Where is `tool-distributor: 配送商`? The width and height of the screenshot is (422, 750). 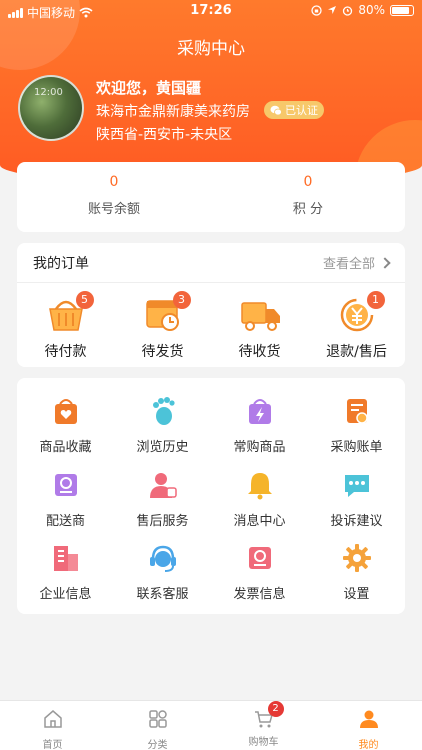 tool-distributor: 配送商 is located at coordinates (65, 499).